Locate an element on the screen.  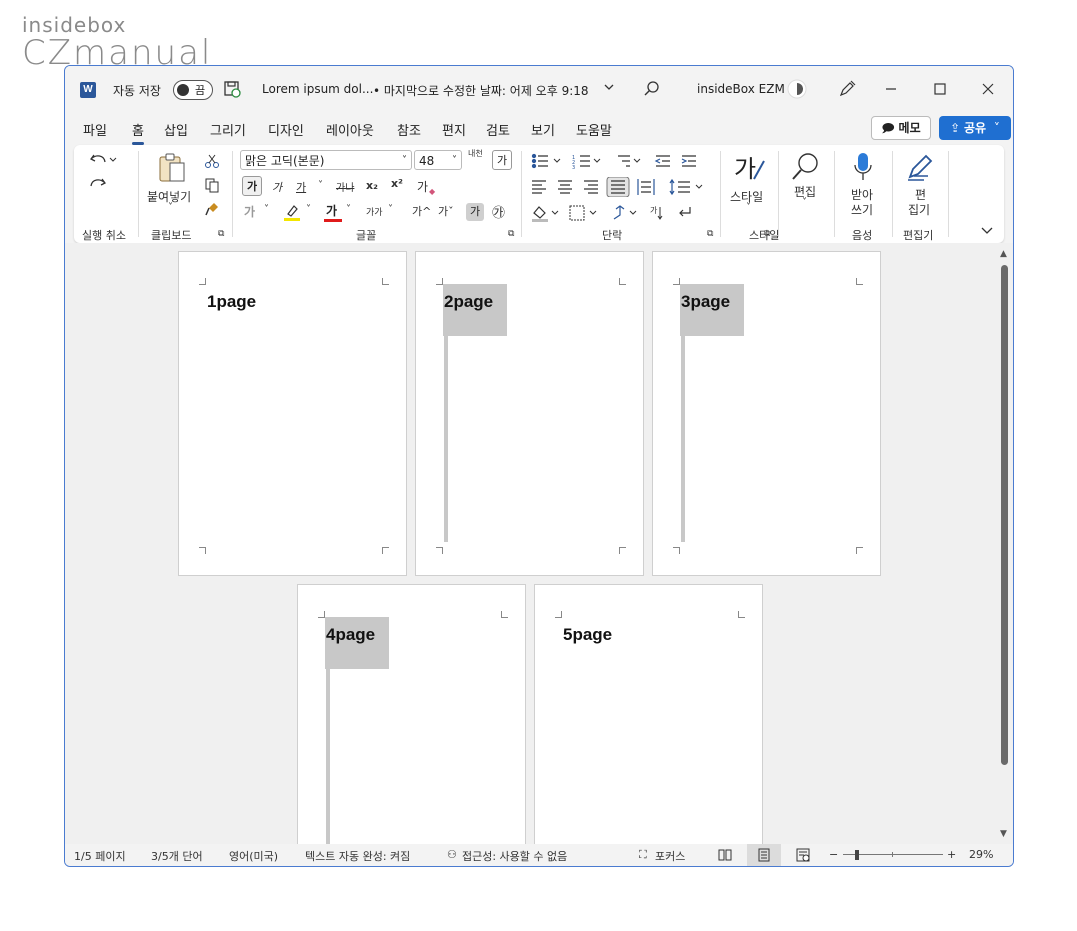
subscript-button: x₂ is located at coordinates (372, 185).